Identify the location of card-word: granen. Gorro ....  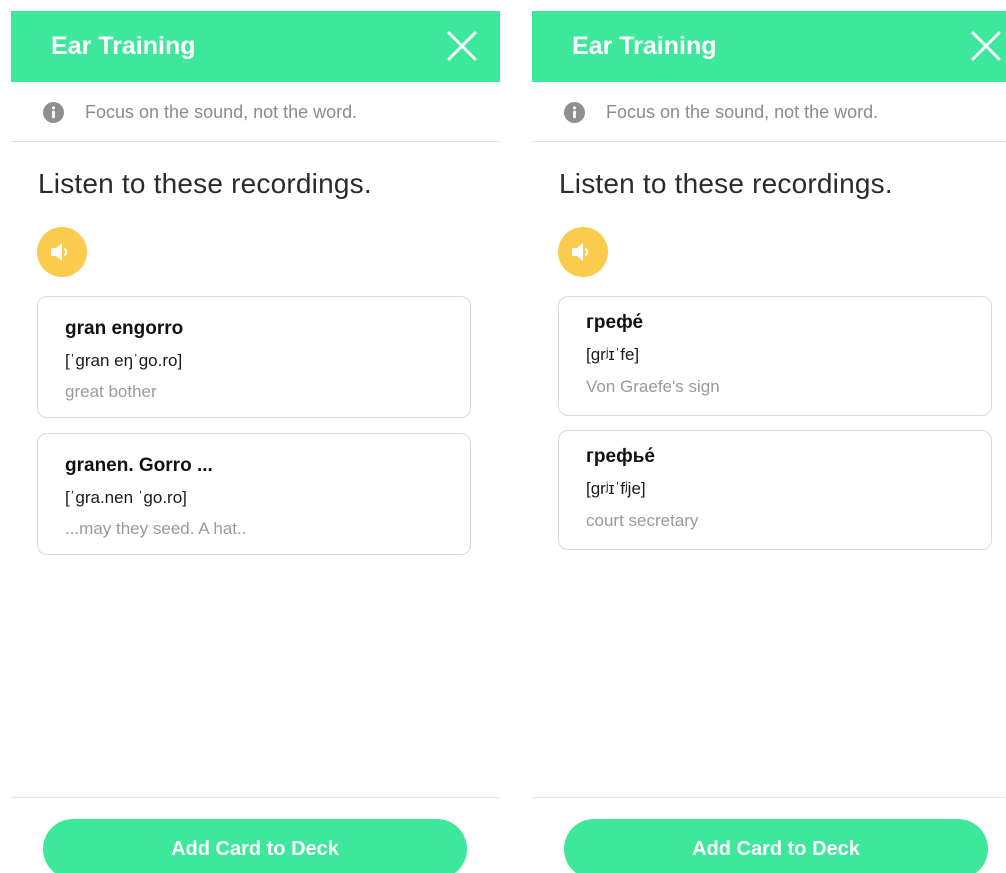
(139, 465).